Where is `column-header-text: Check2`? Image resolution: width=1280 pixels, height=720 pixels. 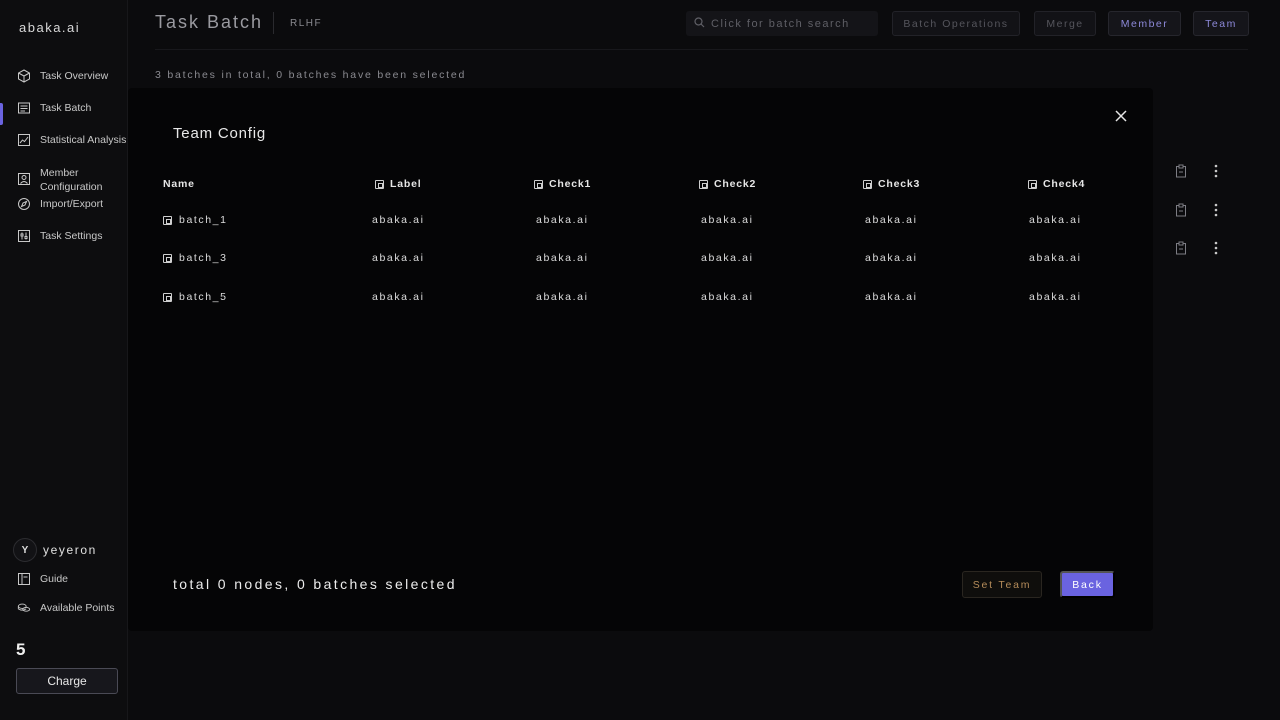
column-header-text: Check2 is located at coordinates (735, 184).